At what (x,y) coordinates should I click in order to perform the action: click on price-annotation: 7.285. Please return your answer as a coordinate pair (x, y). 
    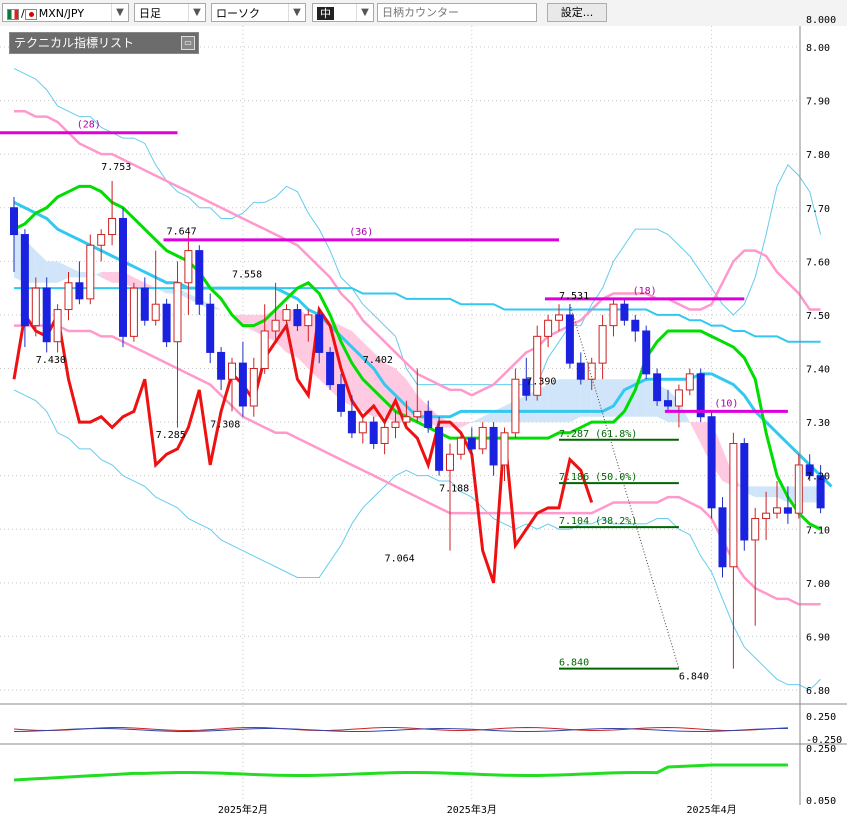
    Looking at the image, I should click on (171, 435).